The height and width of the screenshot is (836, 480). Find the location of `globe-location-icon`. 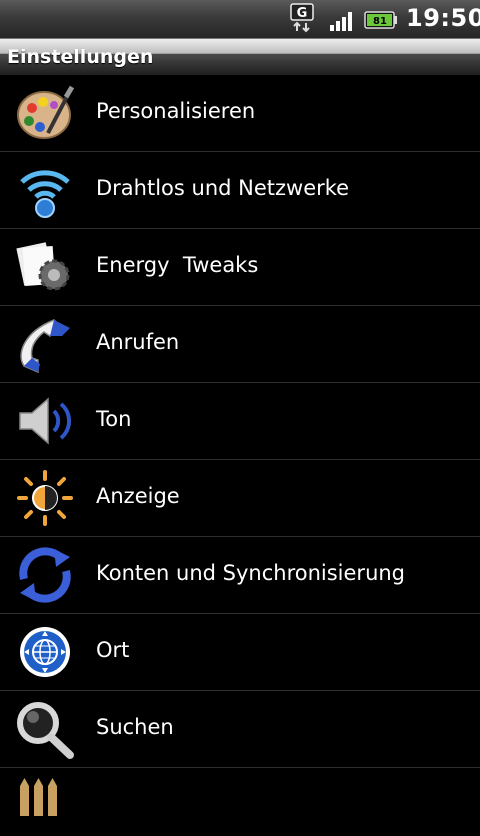

globe-location-icon is located at coordinates (45, 652).